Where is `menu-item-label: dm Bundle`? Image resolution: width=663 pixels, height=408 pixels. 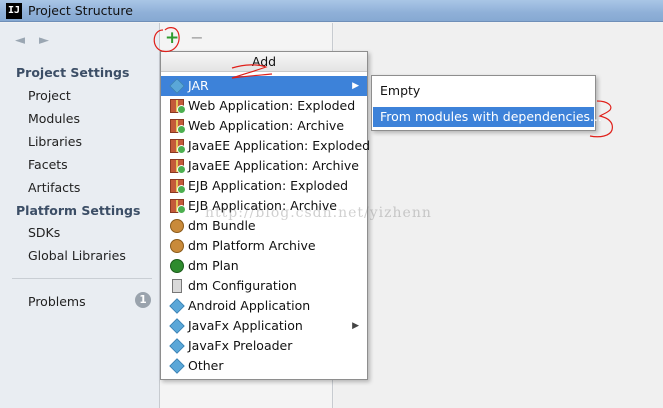 menu-item-label: dm Bundle is located at coordinates (222, 225).